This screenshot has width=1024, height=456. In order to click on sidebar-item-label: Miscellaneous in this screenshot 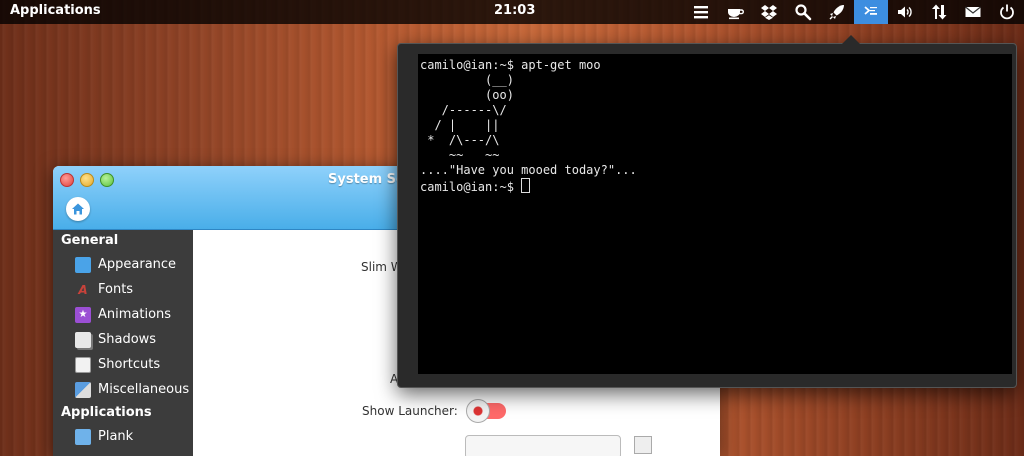, I will do `click(144, 389)`.